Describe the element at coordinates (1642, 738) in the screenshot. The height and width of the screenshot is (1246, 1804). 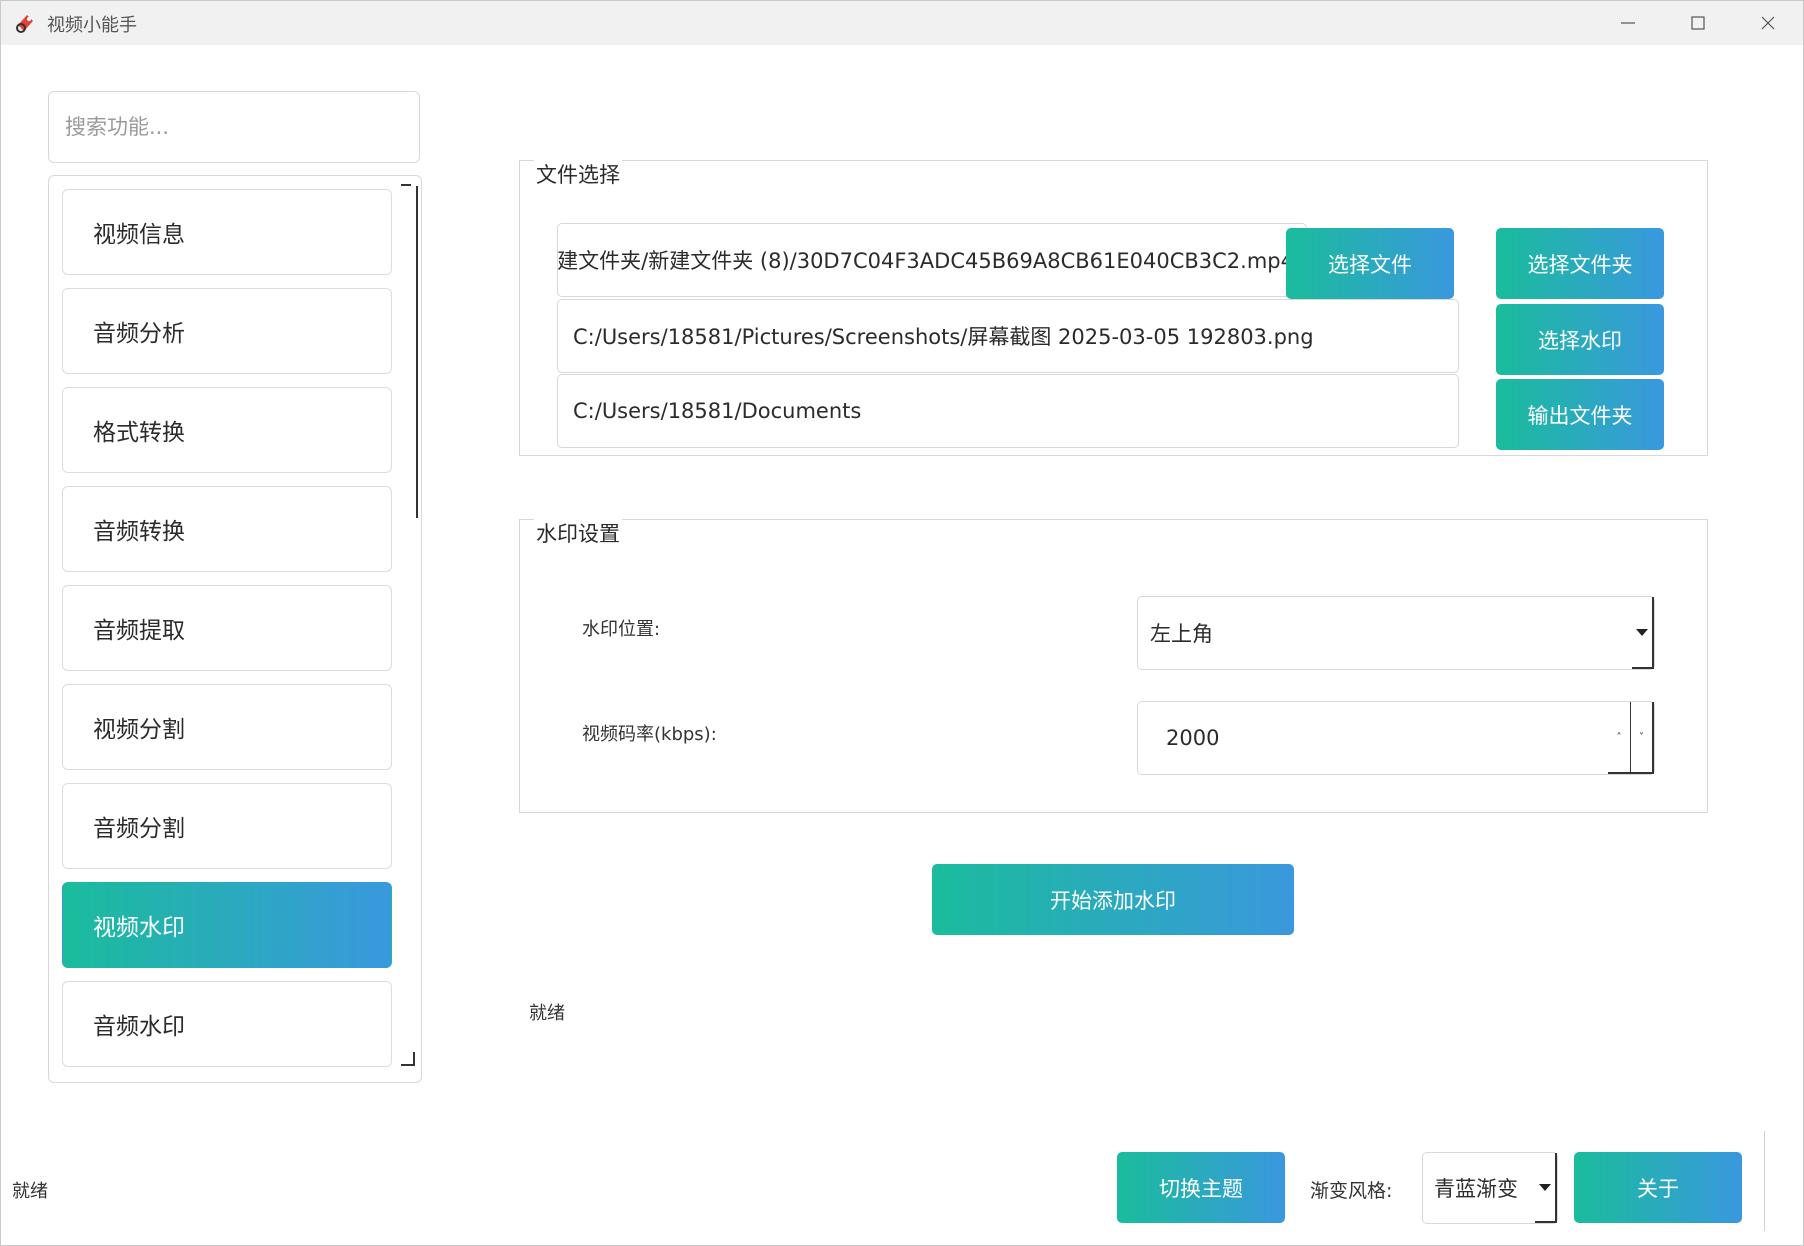
I see `spin-down-icon: ˅` at that location.